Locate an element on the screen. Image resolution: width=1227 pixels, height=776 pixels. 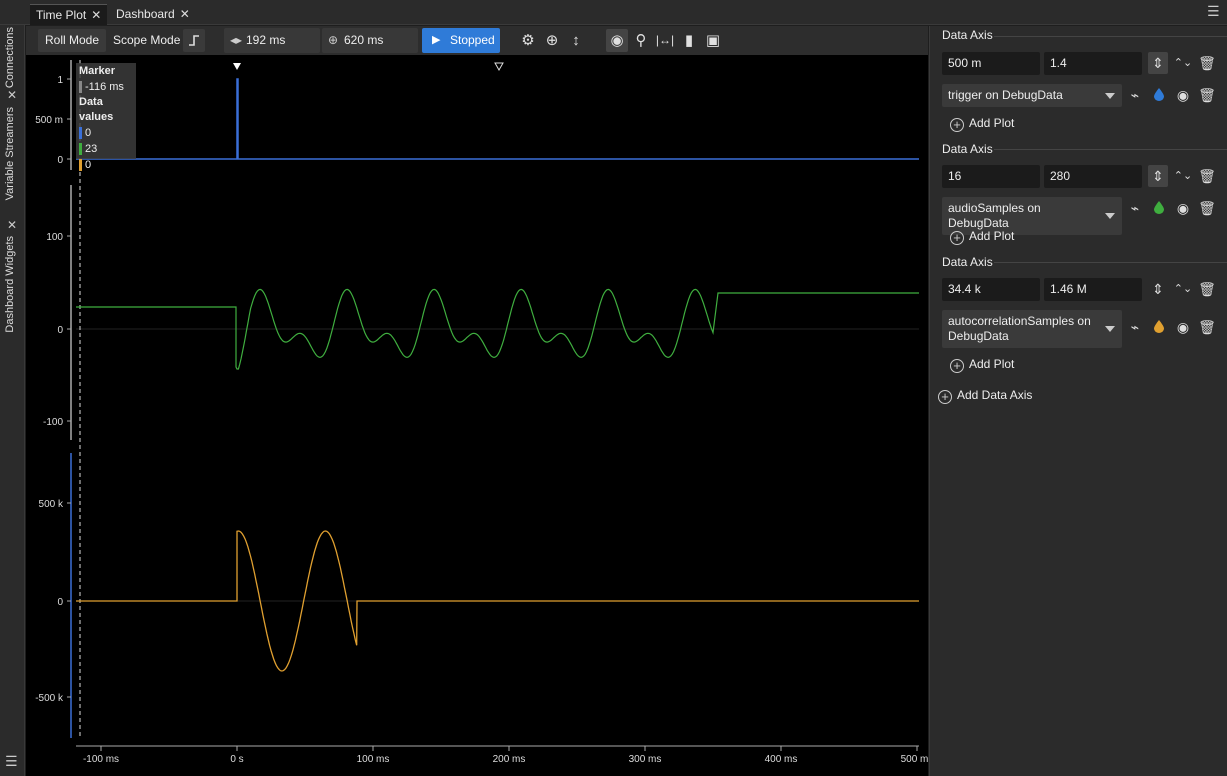
tab-dashboard: Dashboard ✕ is located at coordinates (153, 14).